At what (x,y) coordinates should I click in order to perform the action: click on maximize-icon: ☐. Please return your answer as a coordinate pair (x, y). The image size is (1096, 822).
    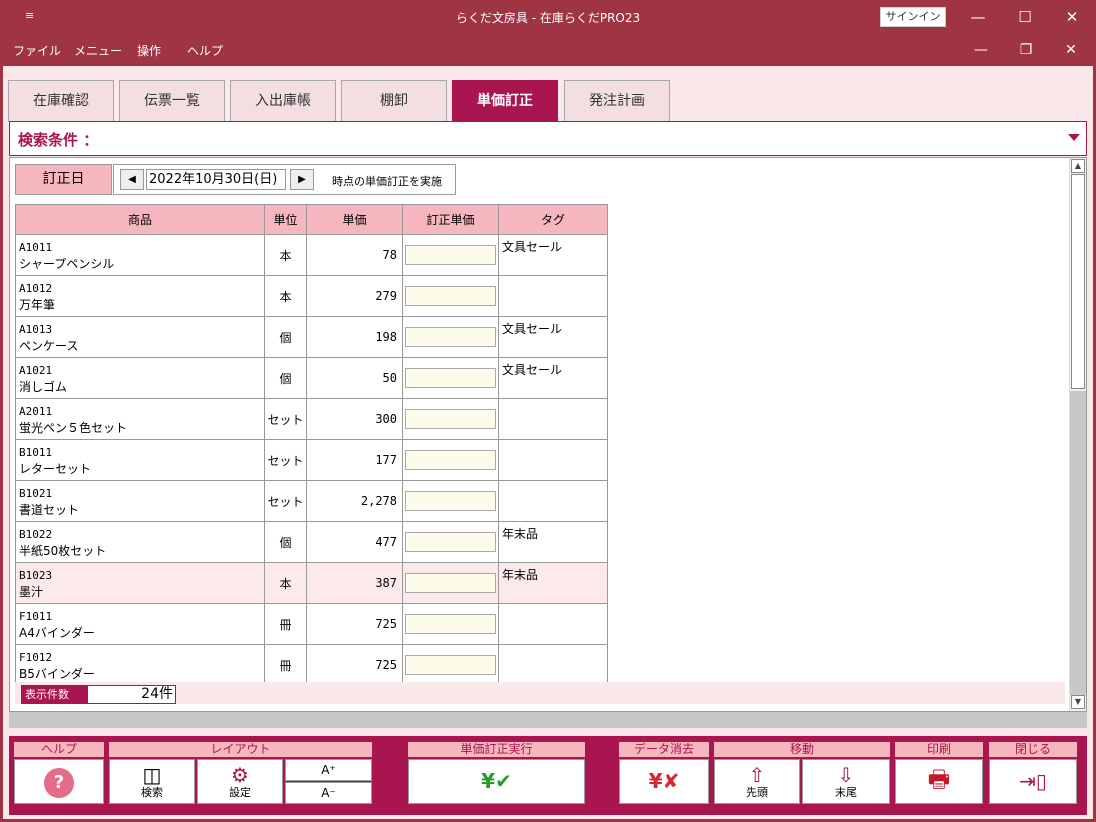
    Looking at the image, I should click on (1025, 17).